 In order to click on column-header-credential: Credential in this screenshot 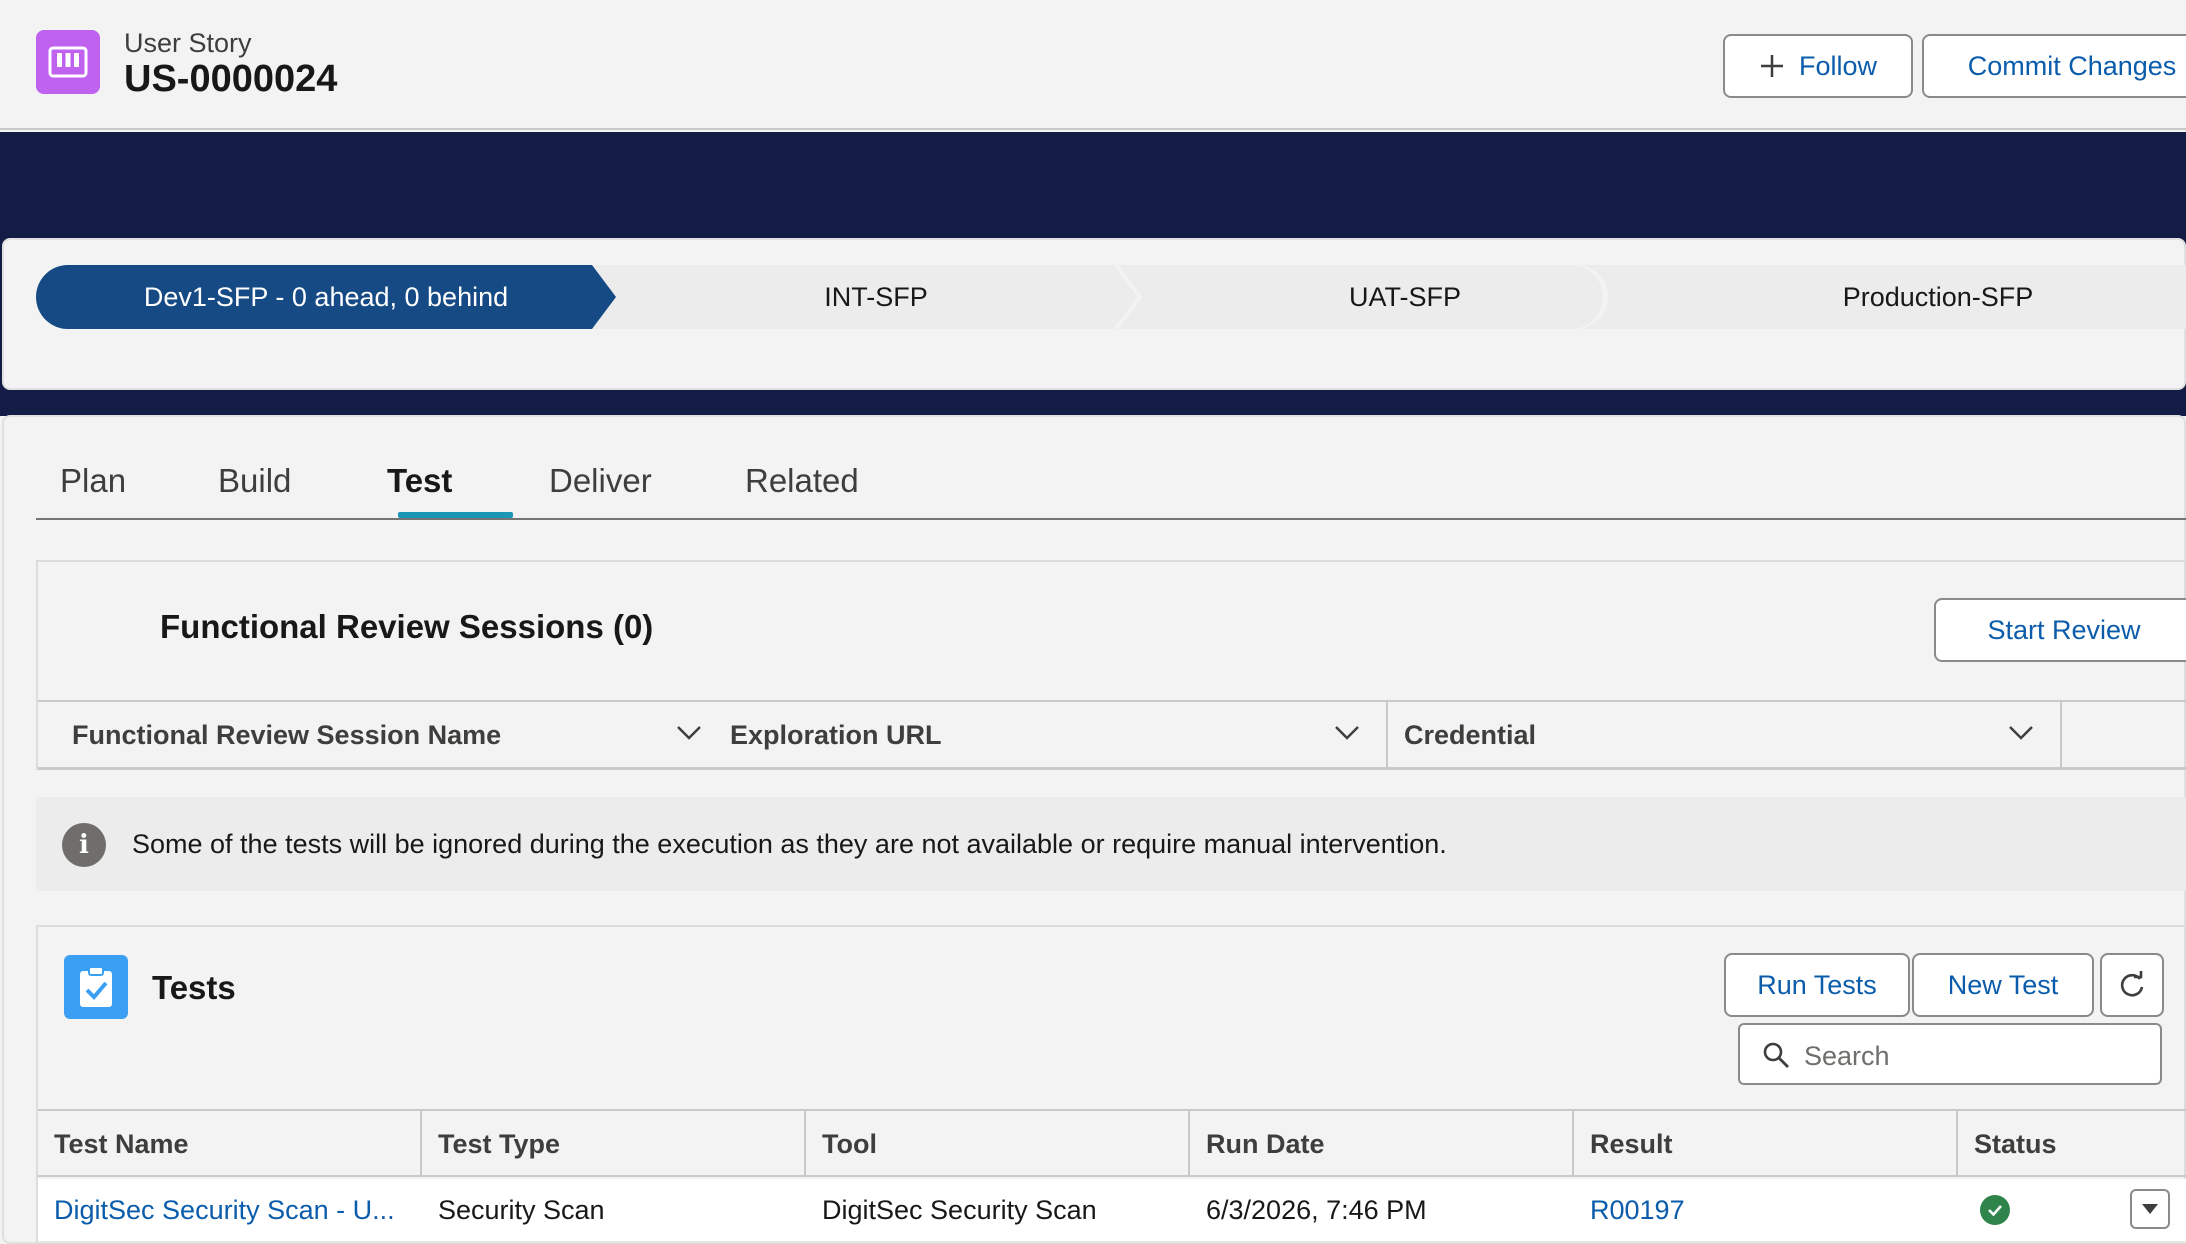, I will do `click(1470, 735)`.